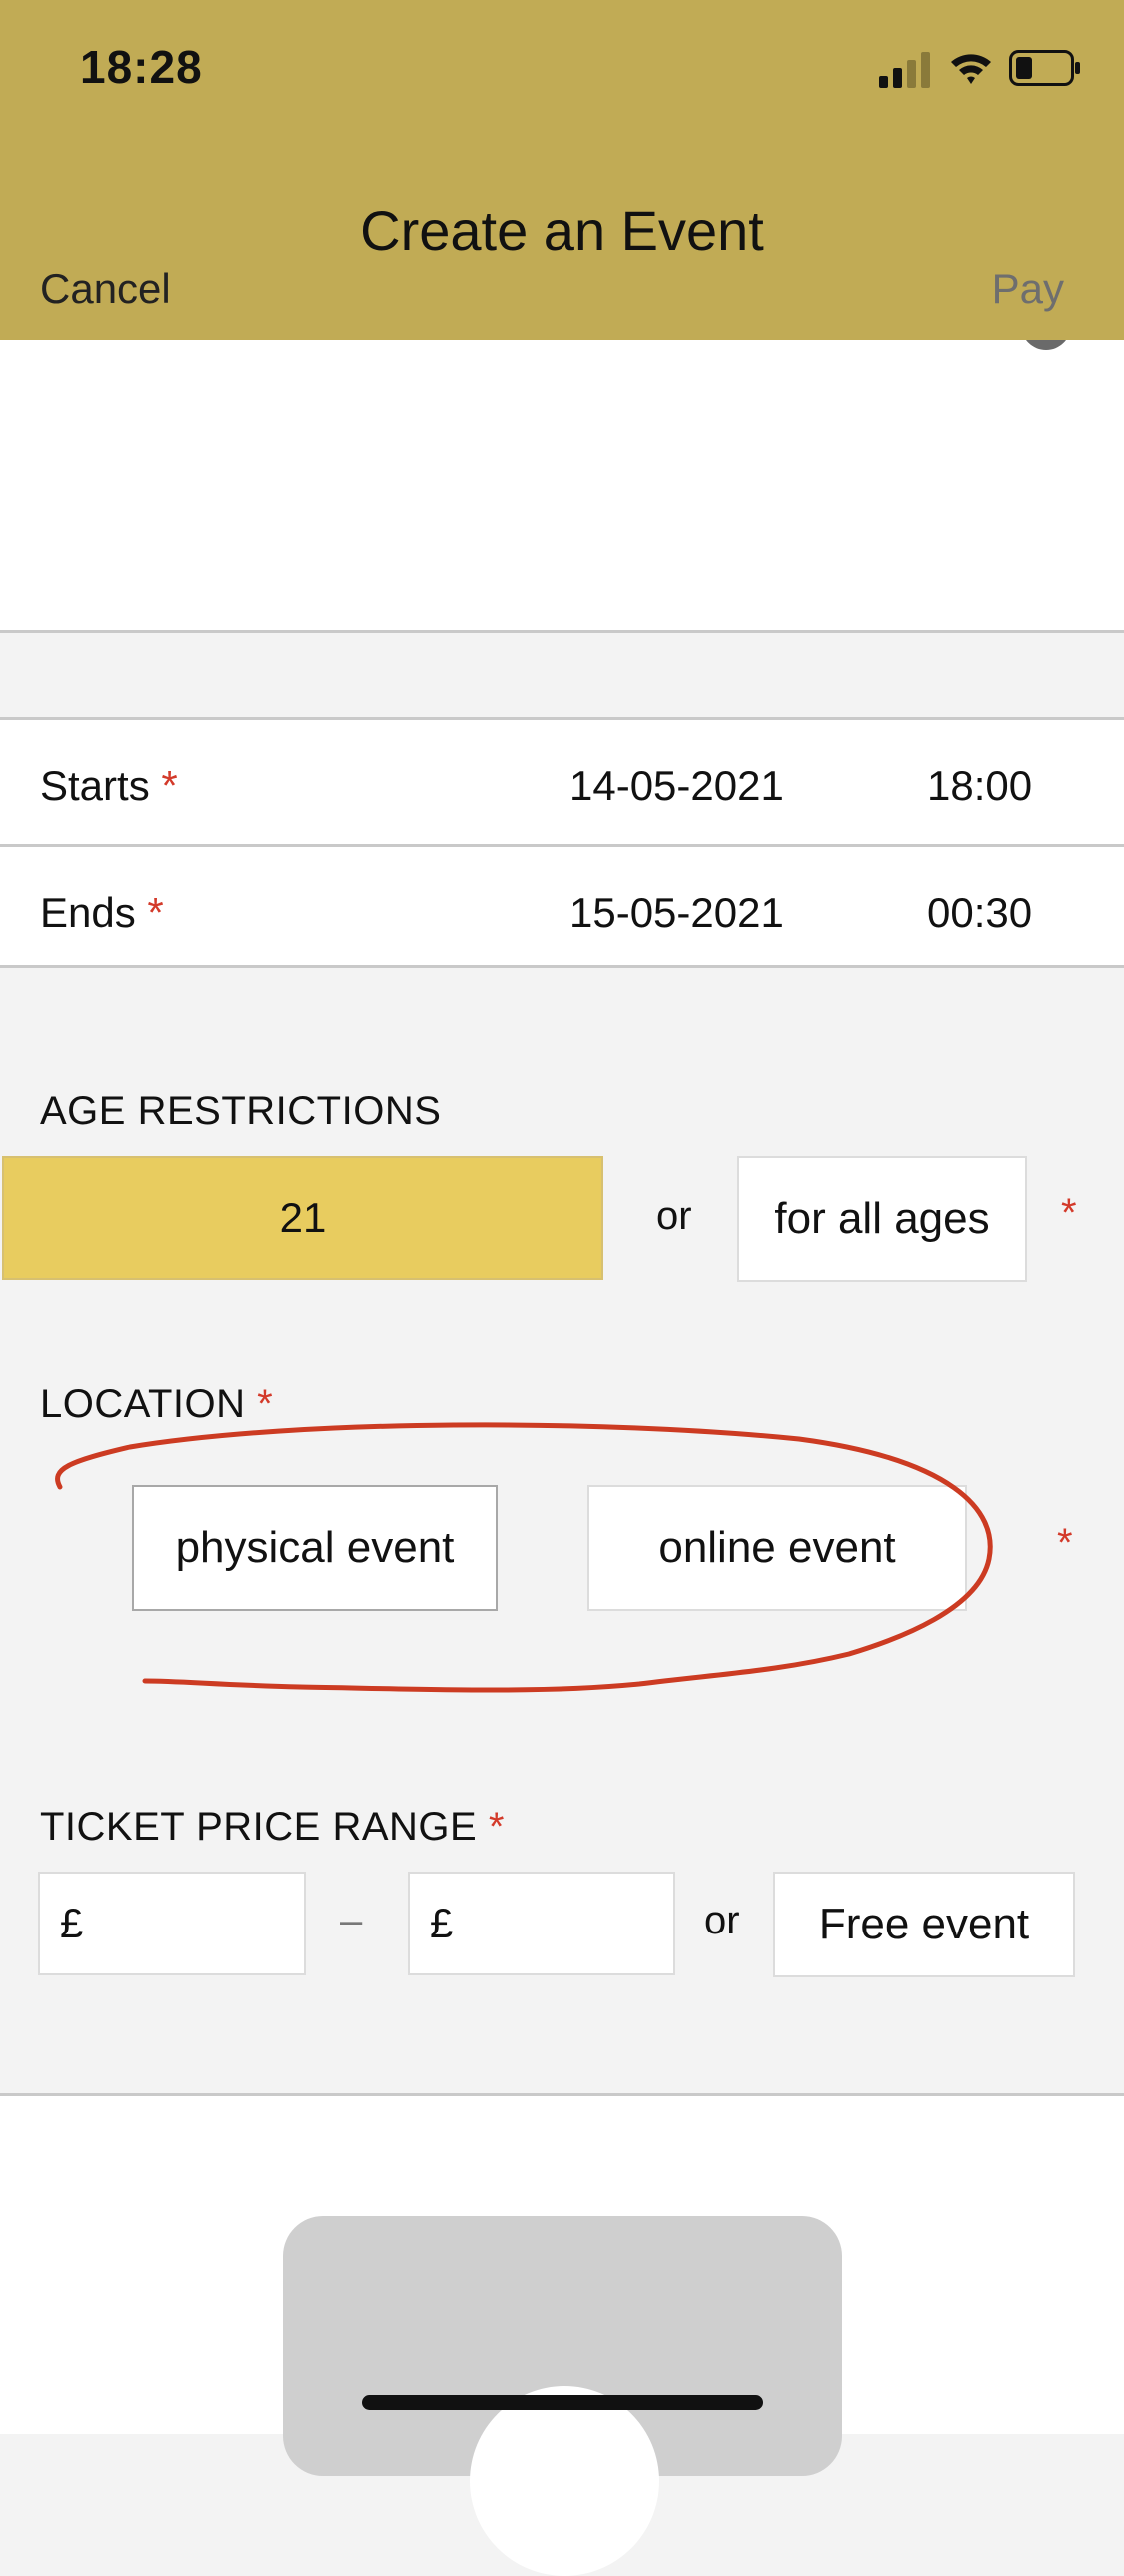 The image size is (1124, 2576). What do you see at coordinates (241, 1111) in the screenshot?
I see `age-restrictions-heading: AGE RESTRICTIONS` at bounding box center [241, 1111].